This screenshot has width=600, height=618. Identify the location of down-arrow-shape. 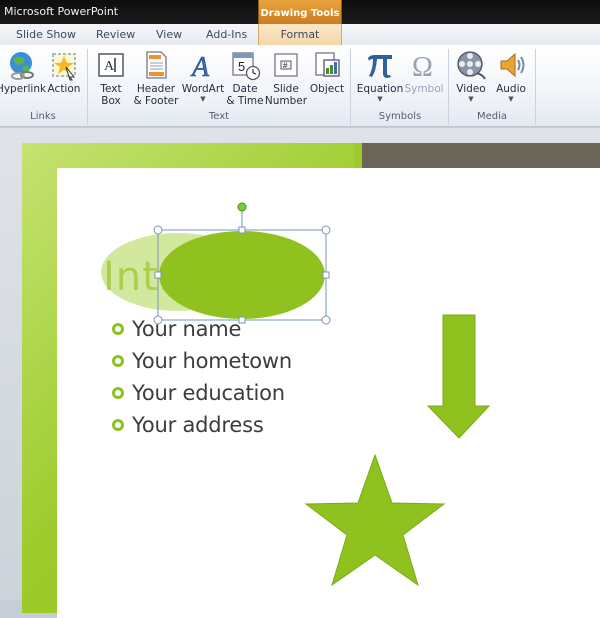
(458, 376).